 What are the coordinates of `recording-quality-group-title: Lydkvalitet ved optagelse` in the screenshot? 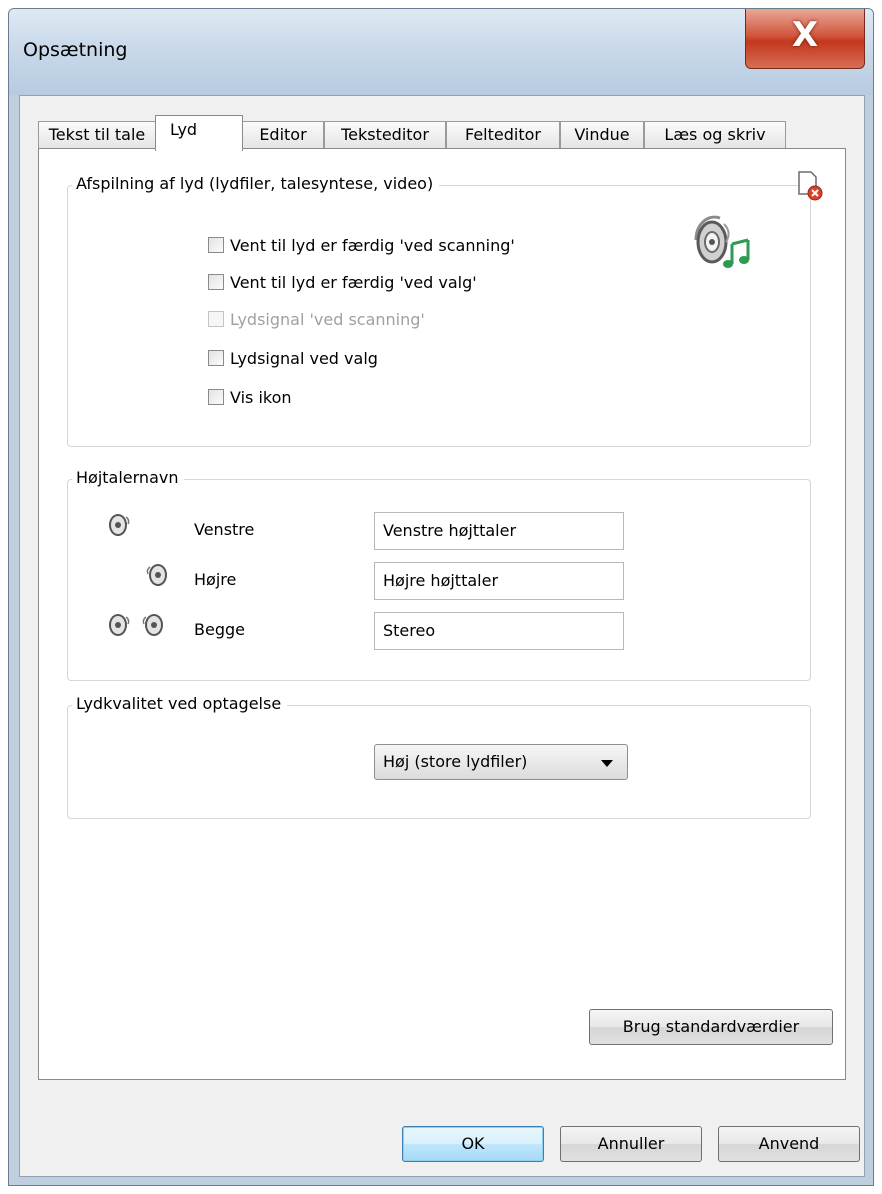 It's located at (180, 703).